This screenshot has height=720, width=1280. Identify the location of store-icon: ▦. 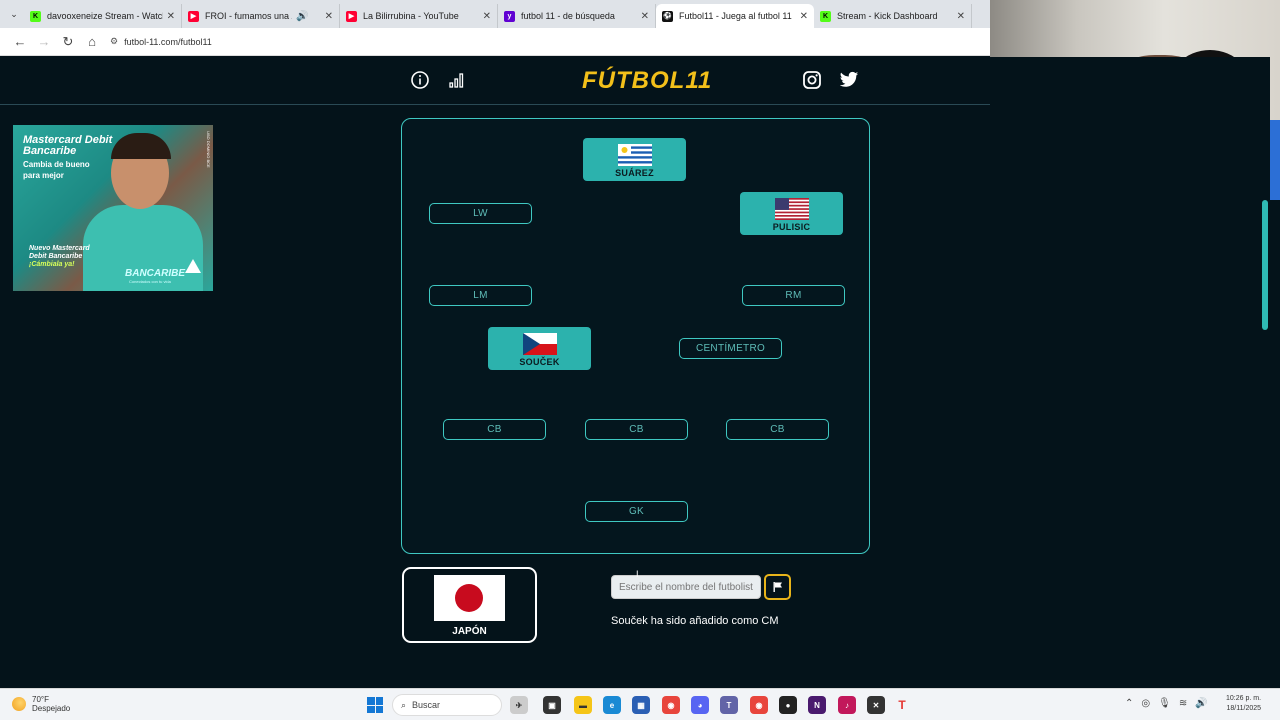
(641, 705).